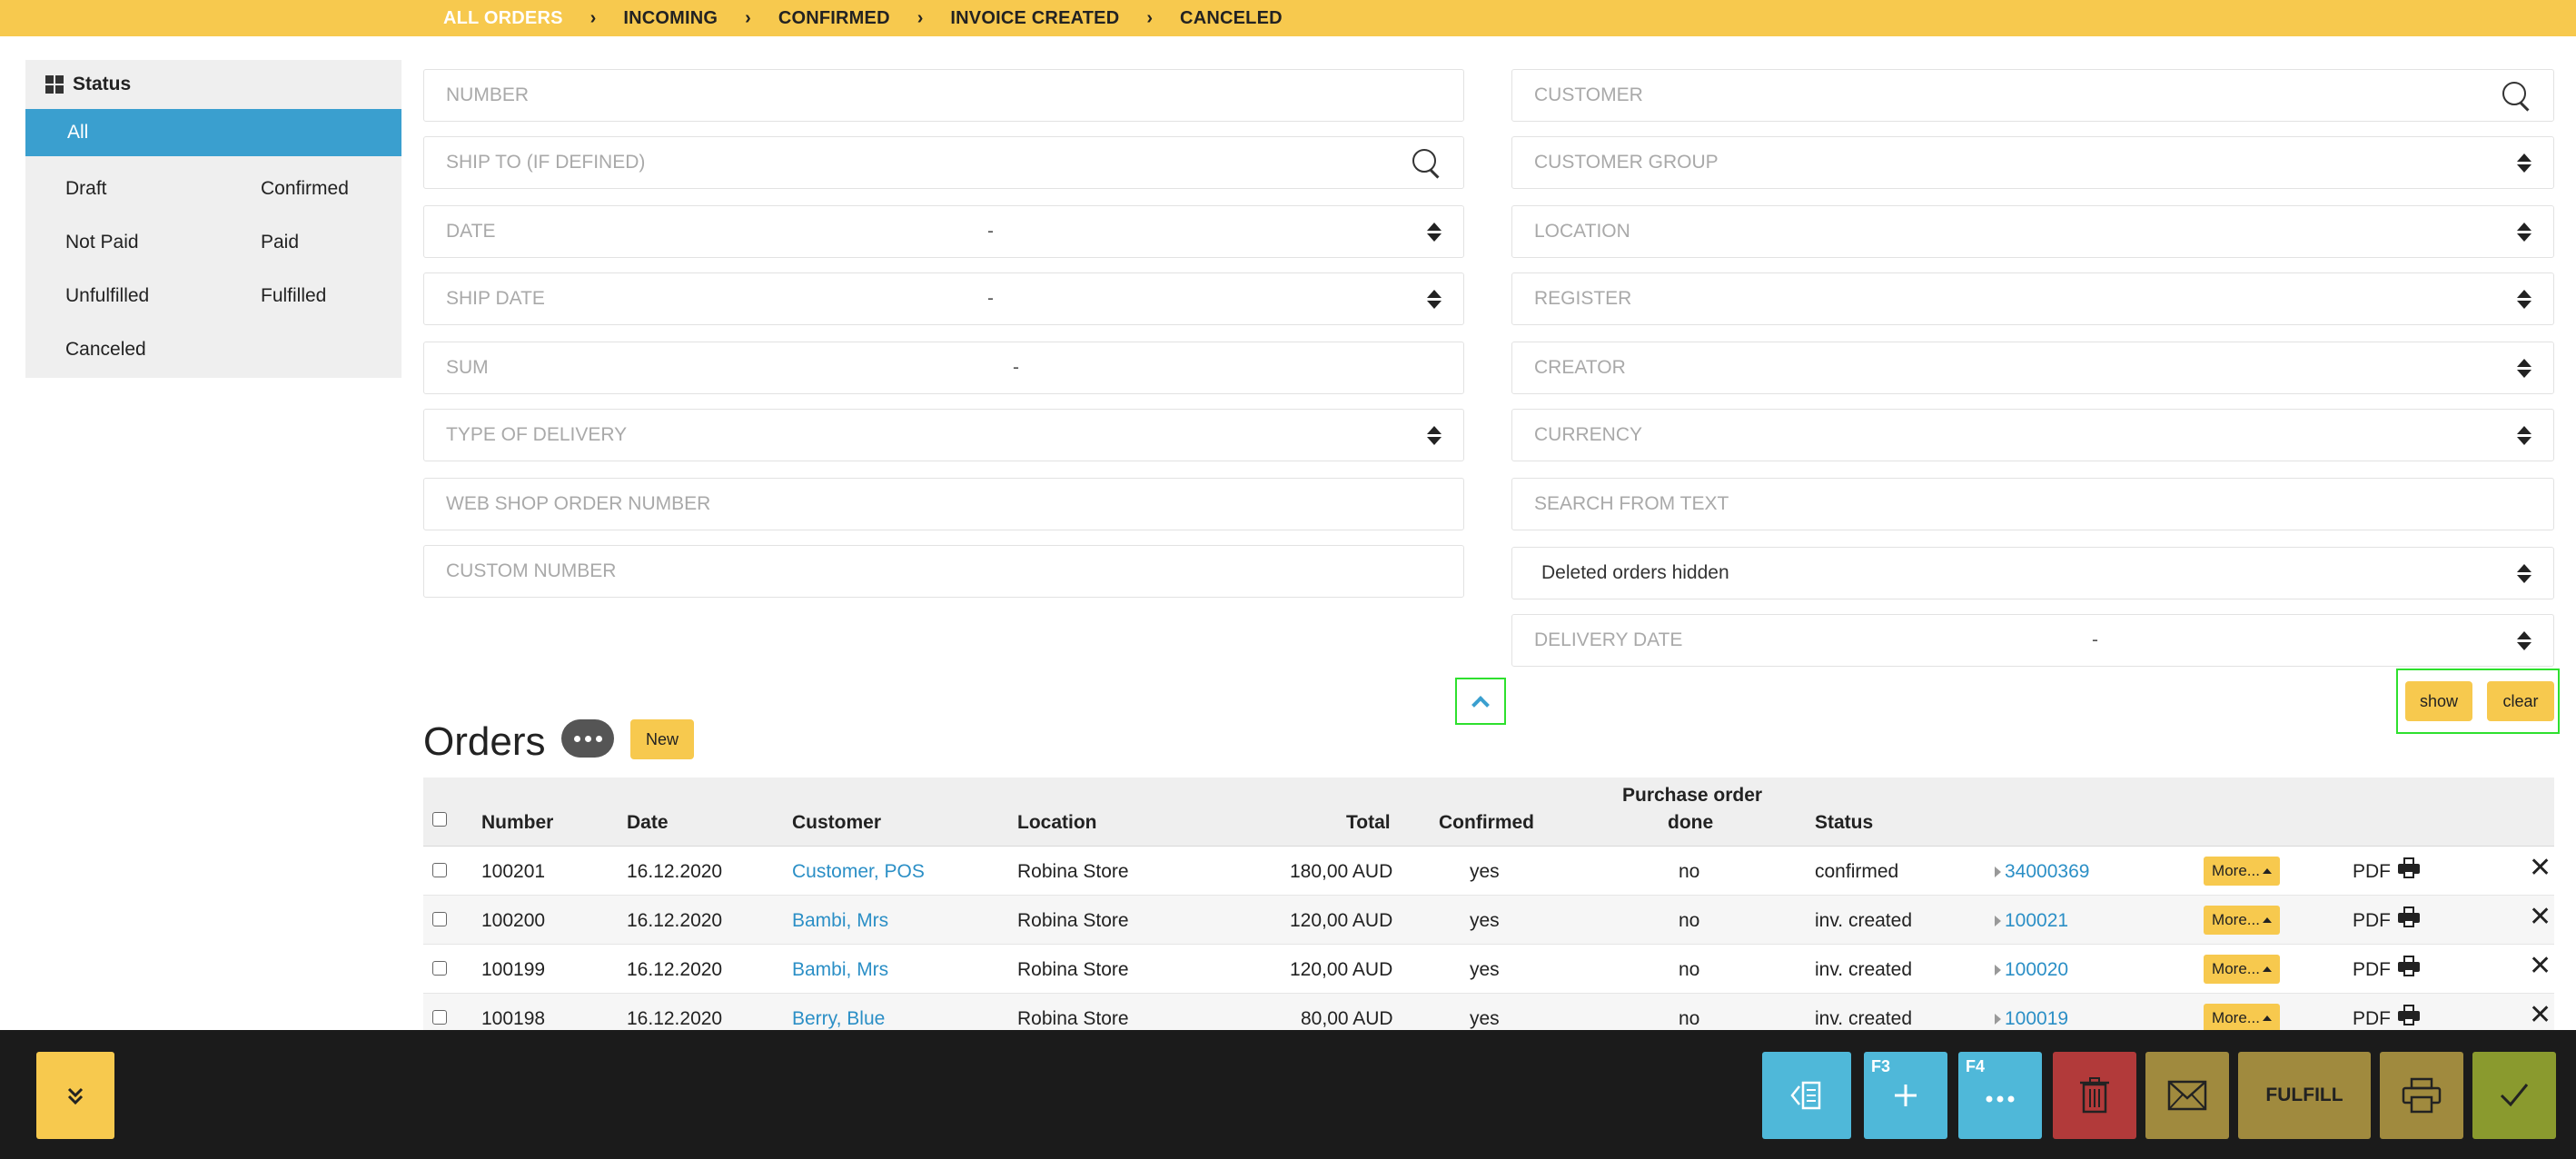 This screenshot has height=1159, width=2576. Describe the element at coordinates (2033, 231) in the screenshot. I see `location-filter: LOCATION` at that location.